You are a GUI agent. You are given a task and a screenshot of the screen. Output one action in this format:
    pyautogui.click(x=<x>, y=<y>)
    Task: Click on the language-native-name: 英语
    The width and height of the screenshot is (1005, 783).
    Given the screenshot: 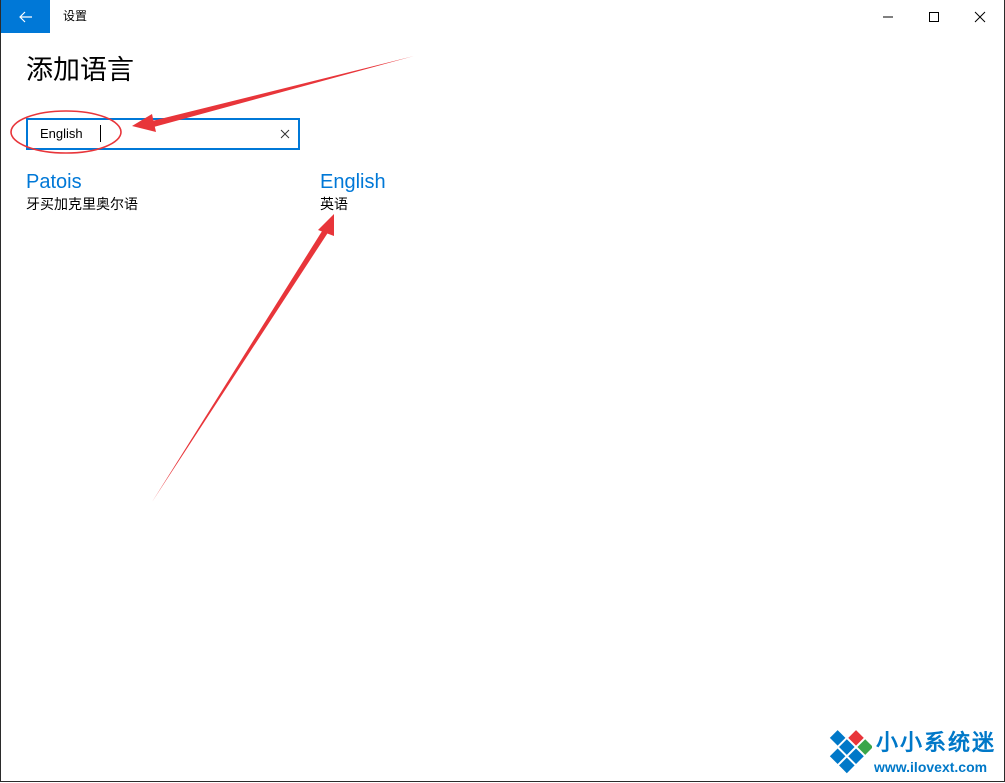 What is the action you would take?
    pyautogui.click(x=334, y=205)
    